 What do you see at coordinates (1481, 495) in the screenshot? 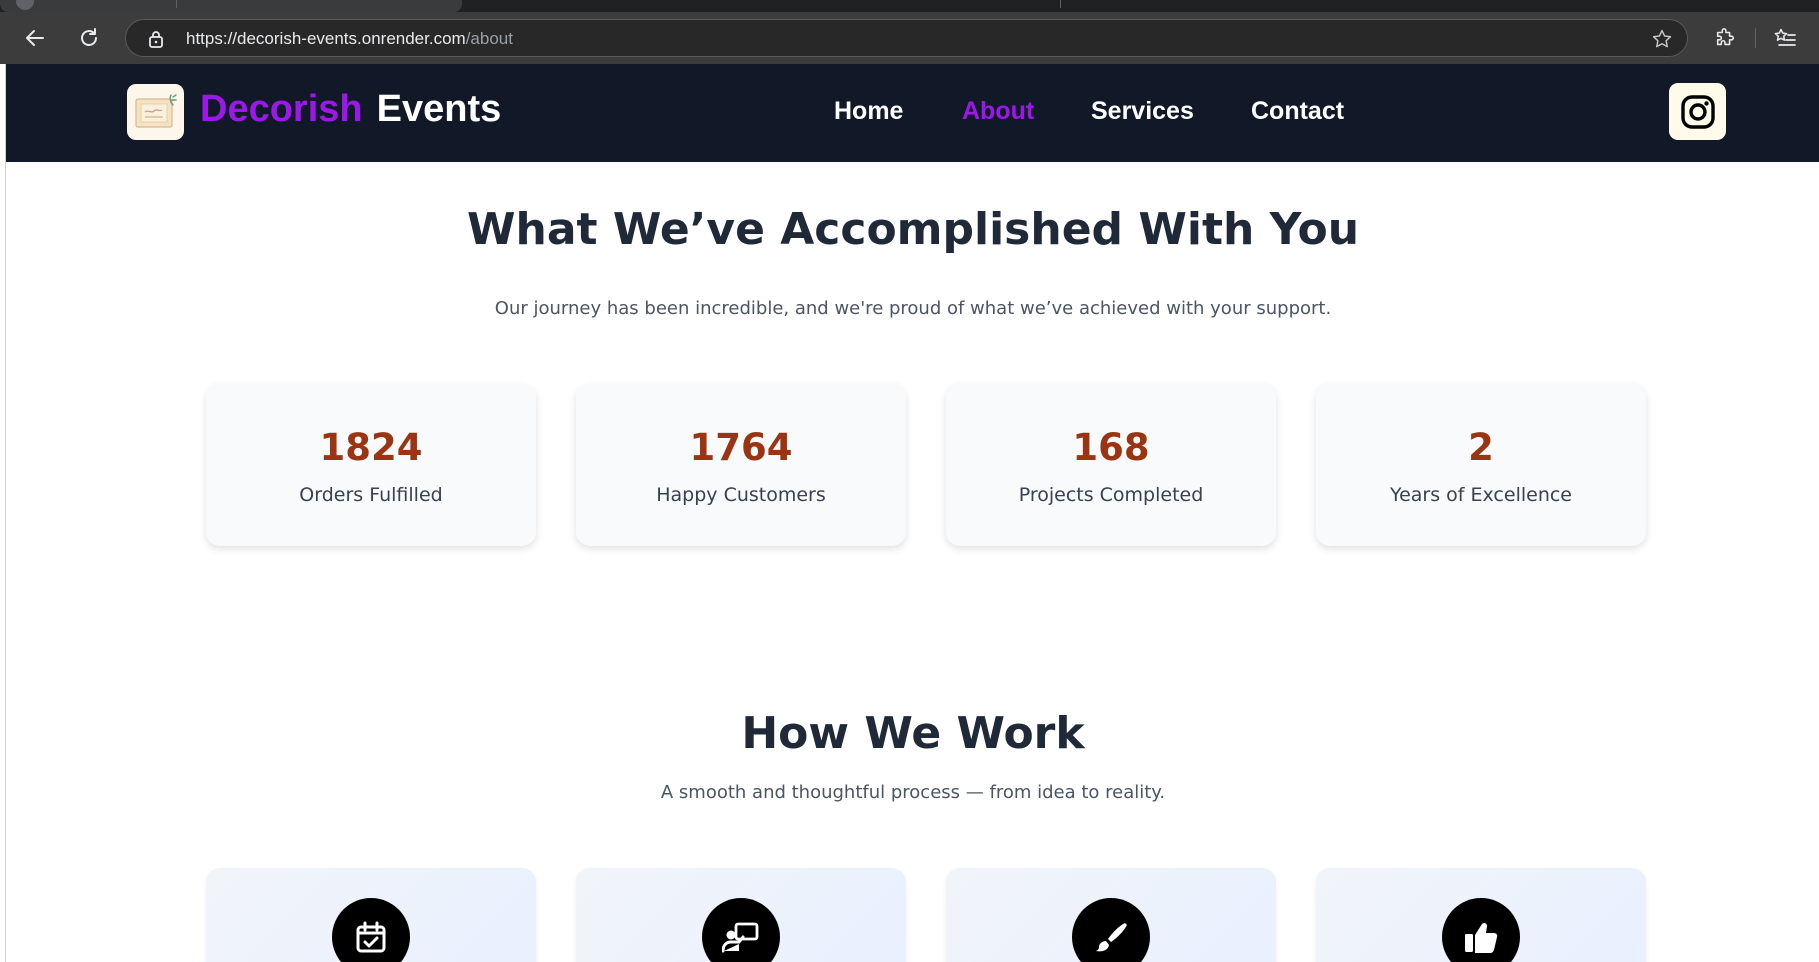
I see `stat-label: Years of Excellence` at bounding box center [1481, 495].